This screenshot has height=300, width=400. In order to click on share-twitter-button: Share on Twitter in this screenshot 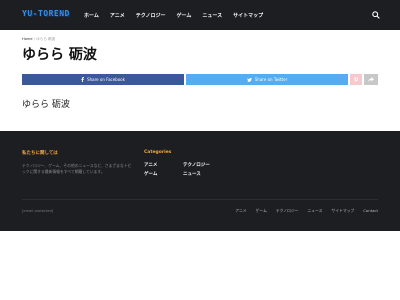, I will do `click(267, 79)`.